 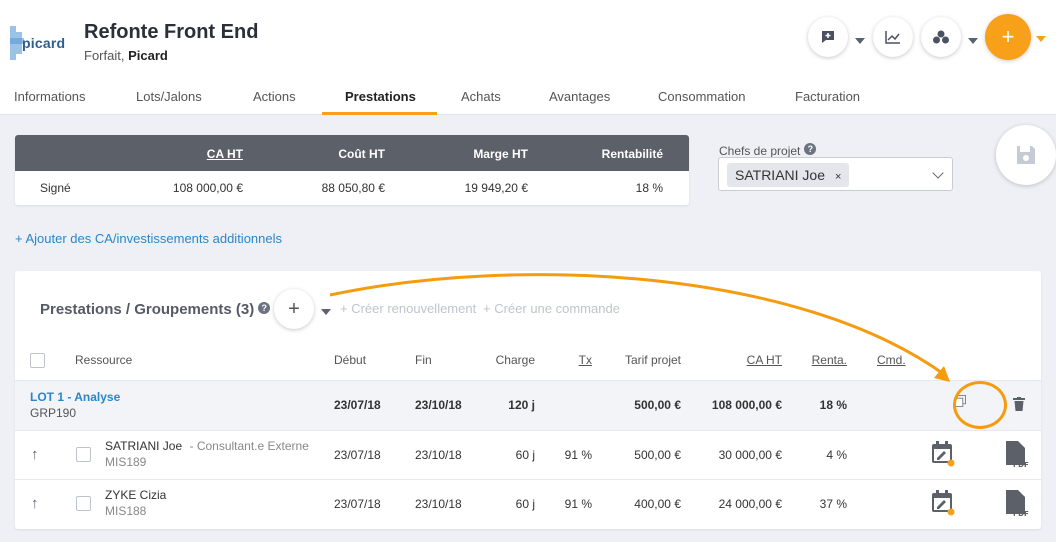 What do you see at coordinates (126, 511) in the screenshot?
I see `resource-code: MIS188` at bounding box center [126, 511].